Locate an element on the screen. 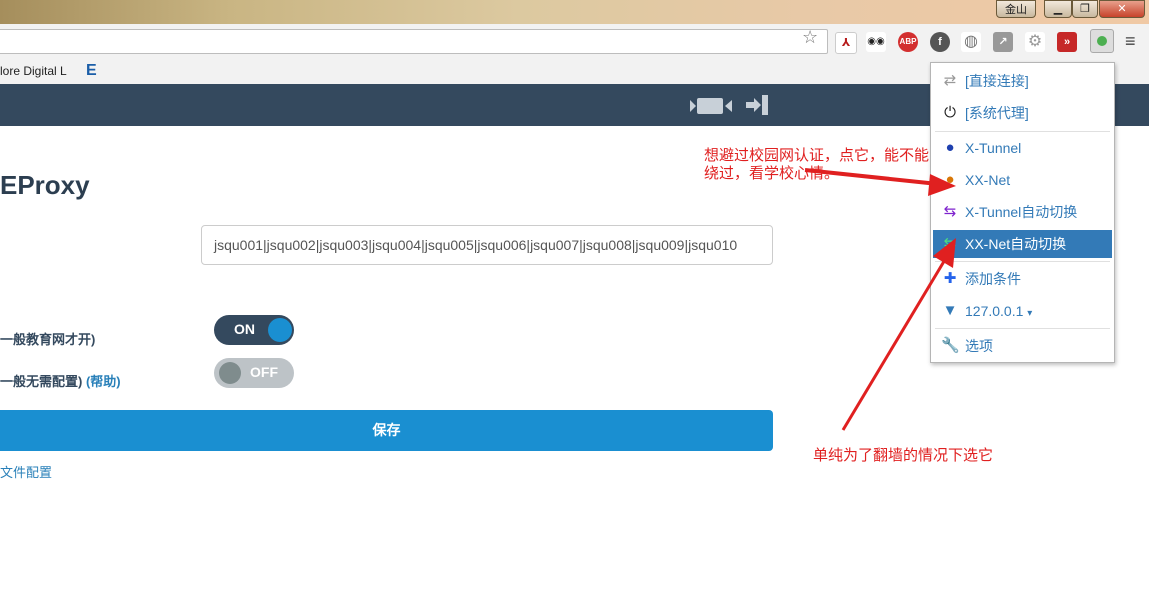  menu-item-label: X-Tunnel自动切换 is located at coordinates (1021, 212).